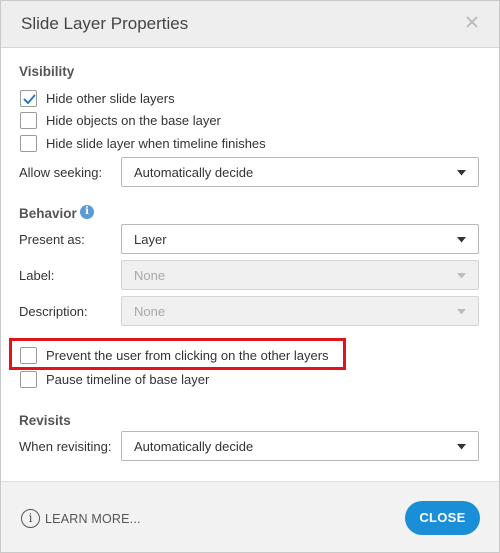 This screenshot has height=553, width=500. What do you see at coordinates (300, 311) in the screenshot?
I see `description-select: None` at bounding box center [300, 311].